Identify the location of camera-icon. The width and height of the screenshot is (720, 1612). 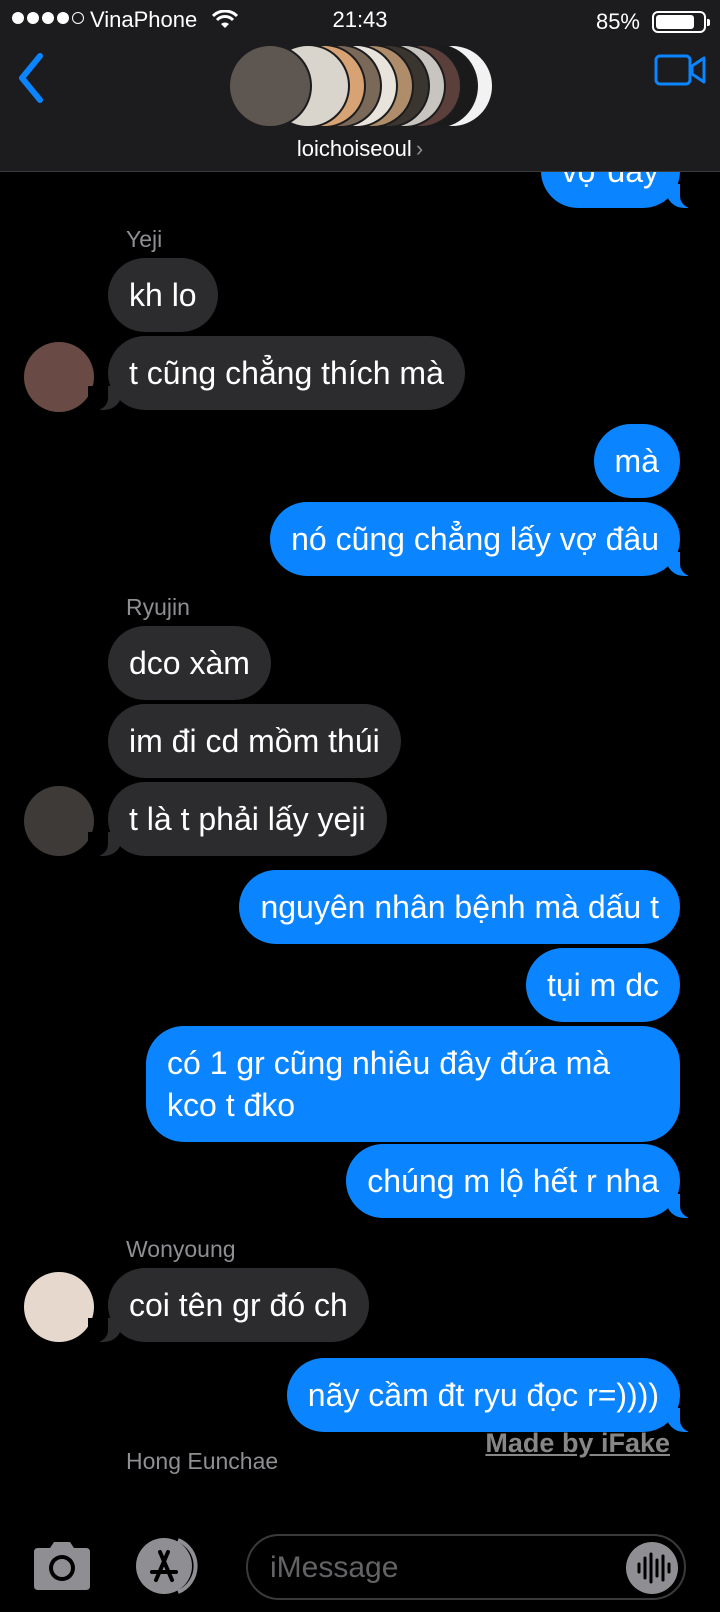
(62, 1566).